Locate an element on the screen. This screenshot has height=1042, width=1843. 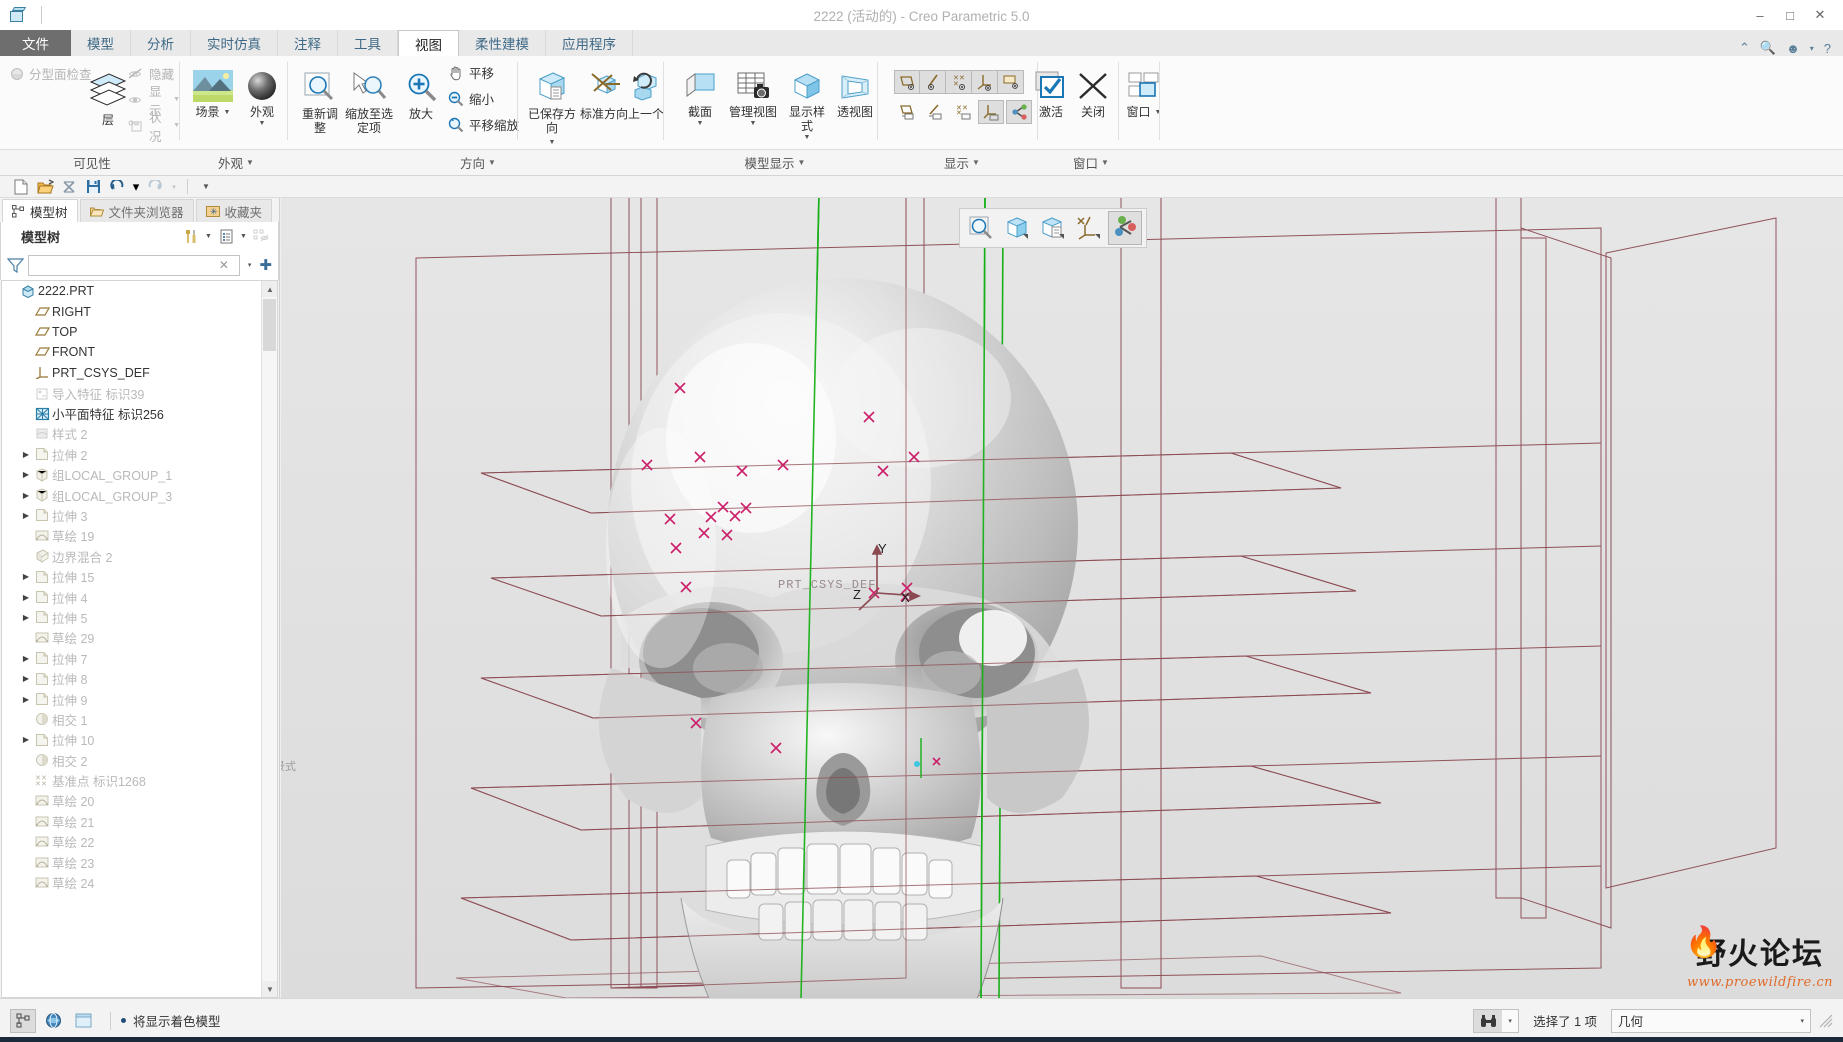
tree-node: ▶ 拉伸 4 is located at coordinates (131, 597).